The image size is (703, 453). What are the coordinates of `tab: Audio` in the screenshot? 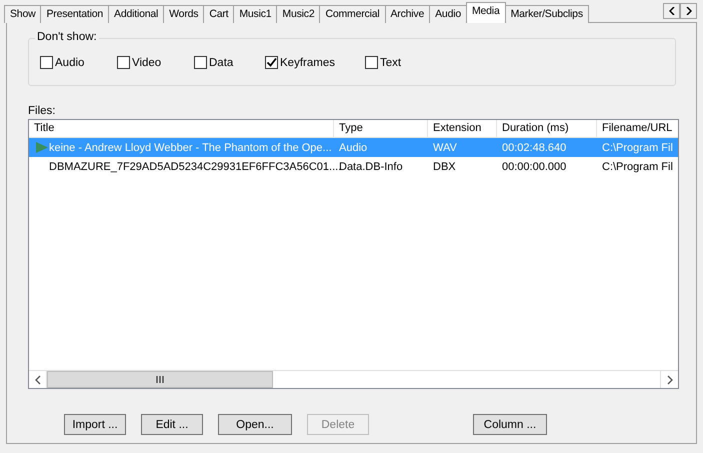 It's located at (448, 14).